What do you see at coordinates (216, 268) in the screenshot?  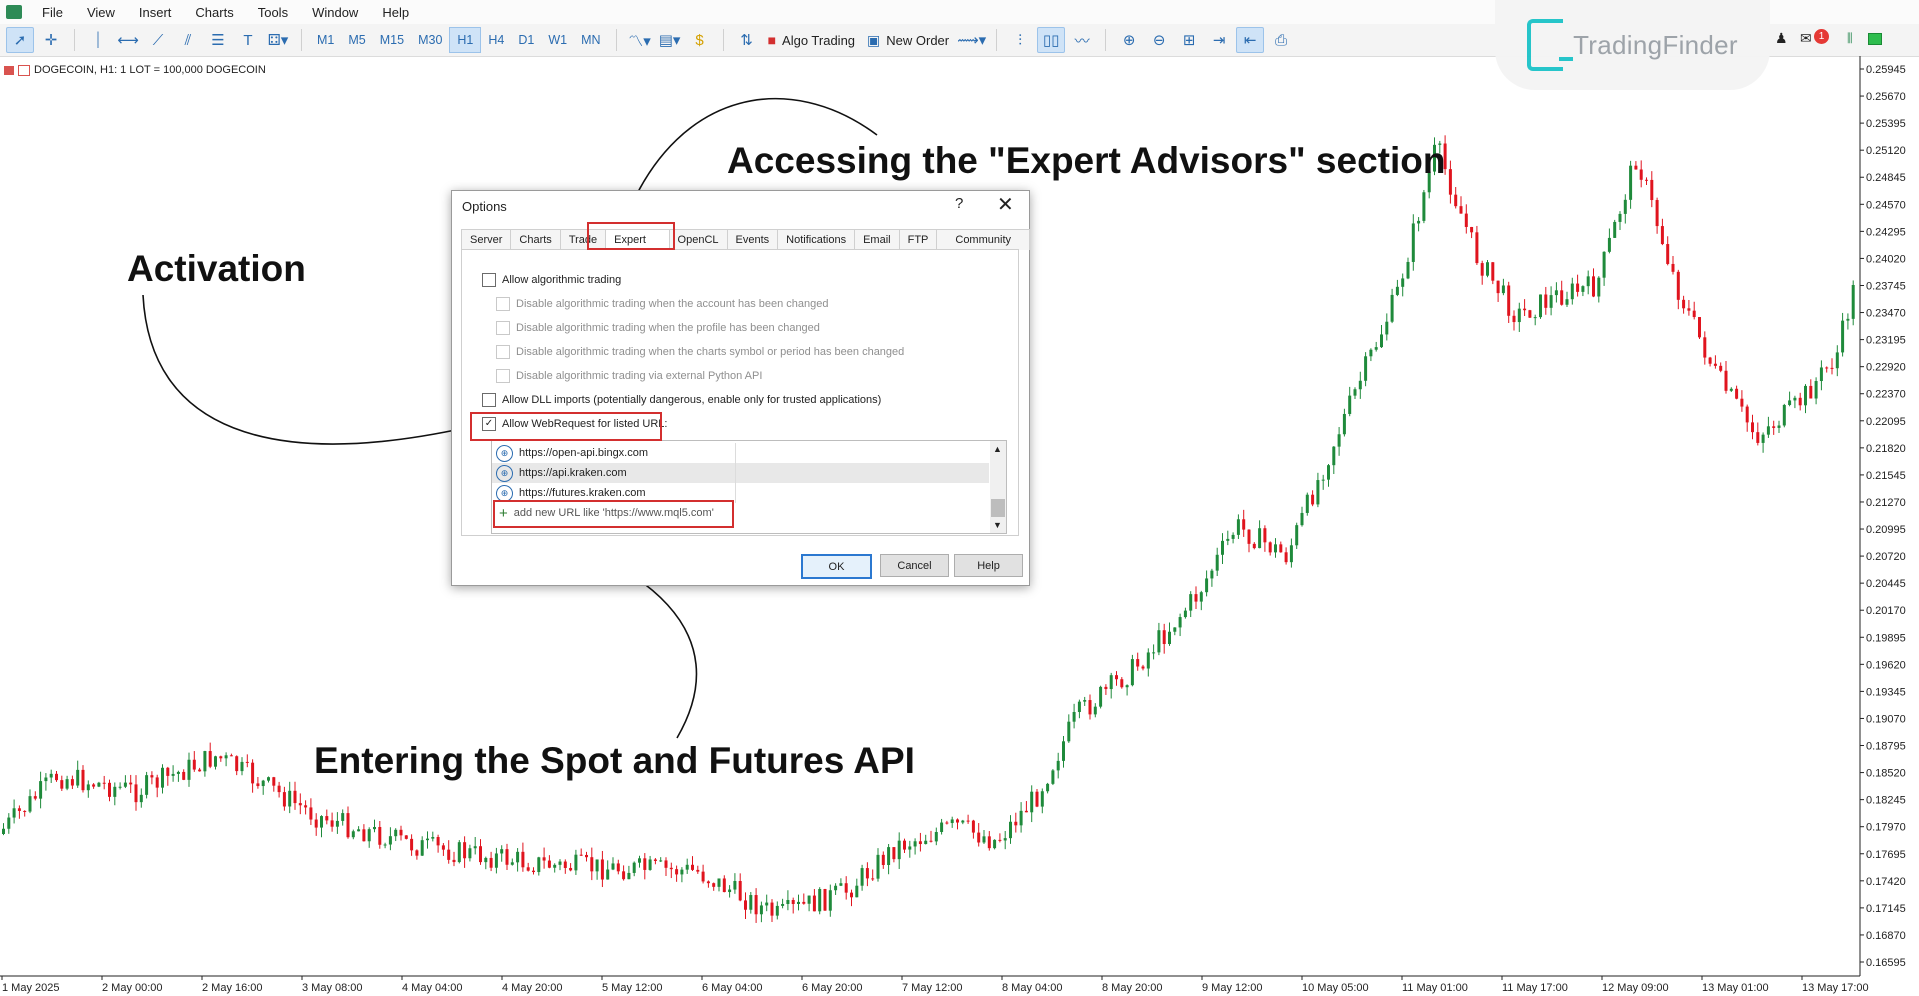 I see `annotation-activation: Activation` at bounding box center [216, 268].